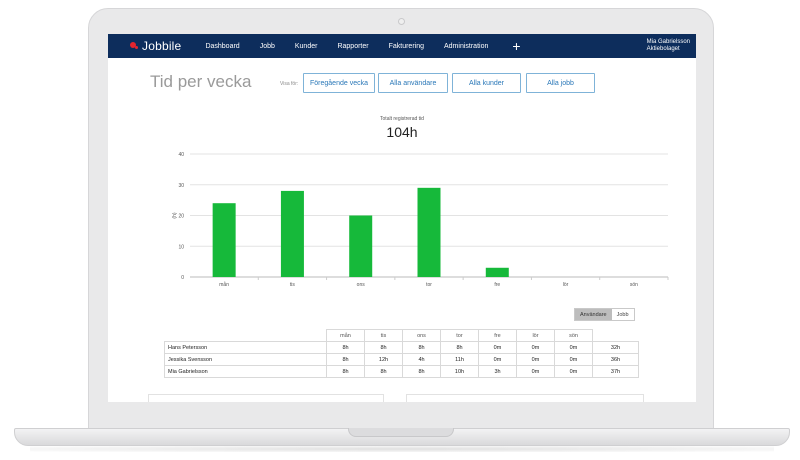  Describe the element at coordinates (175, 215) in the screenshot. I see `y-axis-label: (h)` at that location.